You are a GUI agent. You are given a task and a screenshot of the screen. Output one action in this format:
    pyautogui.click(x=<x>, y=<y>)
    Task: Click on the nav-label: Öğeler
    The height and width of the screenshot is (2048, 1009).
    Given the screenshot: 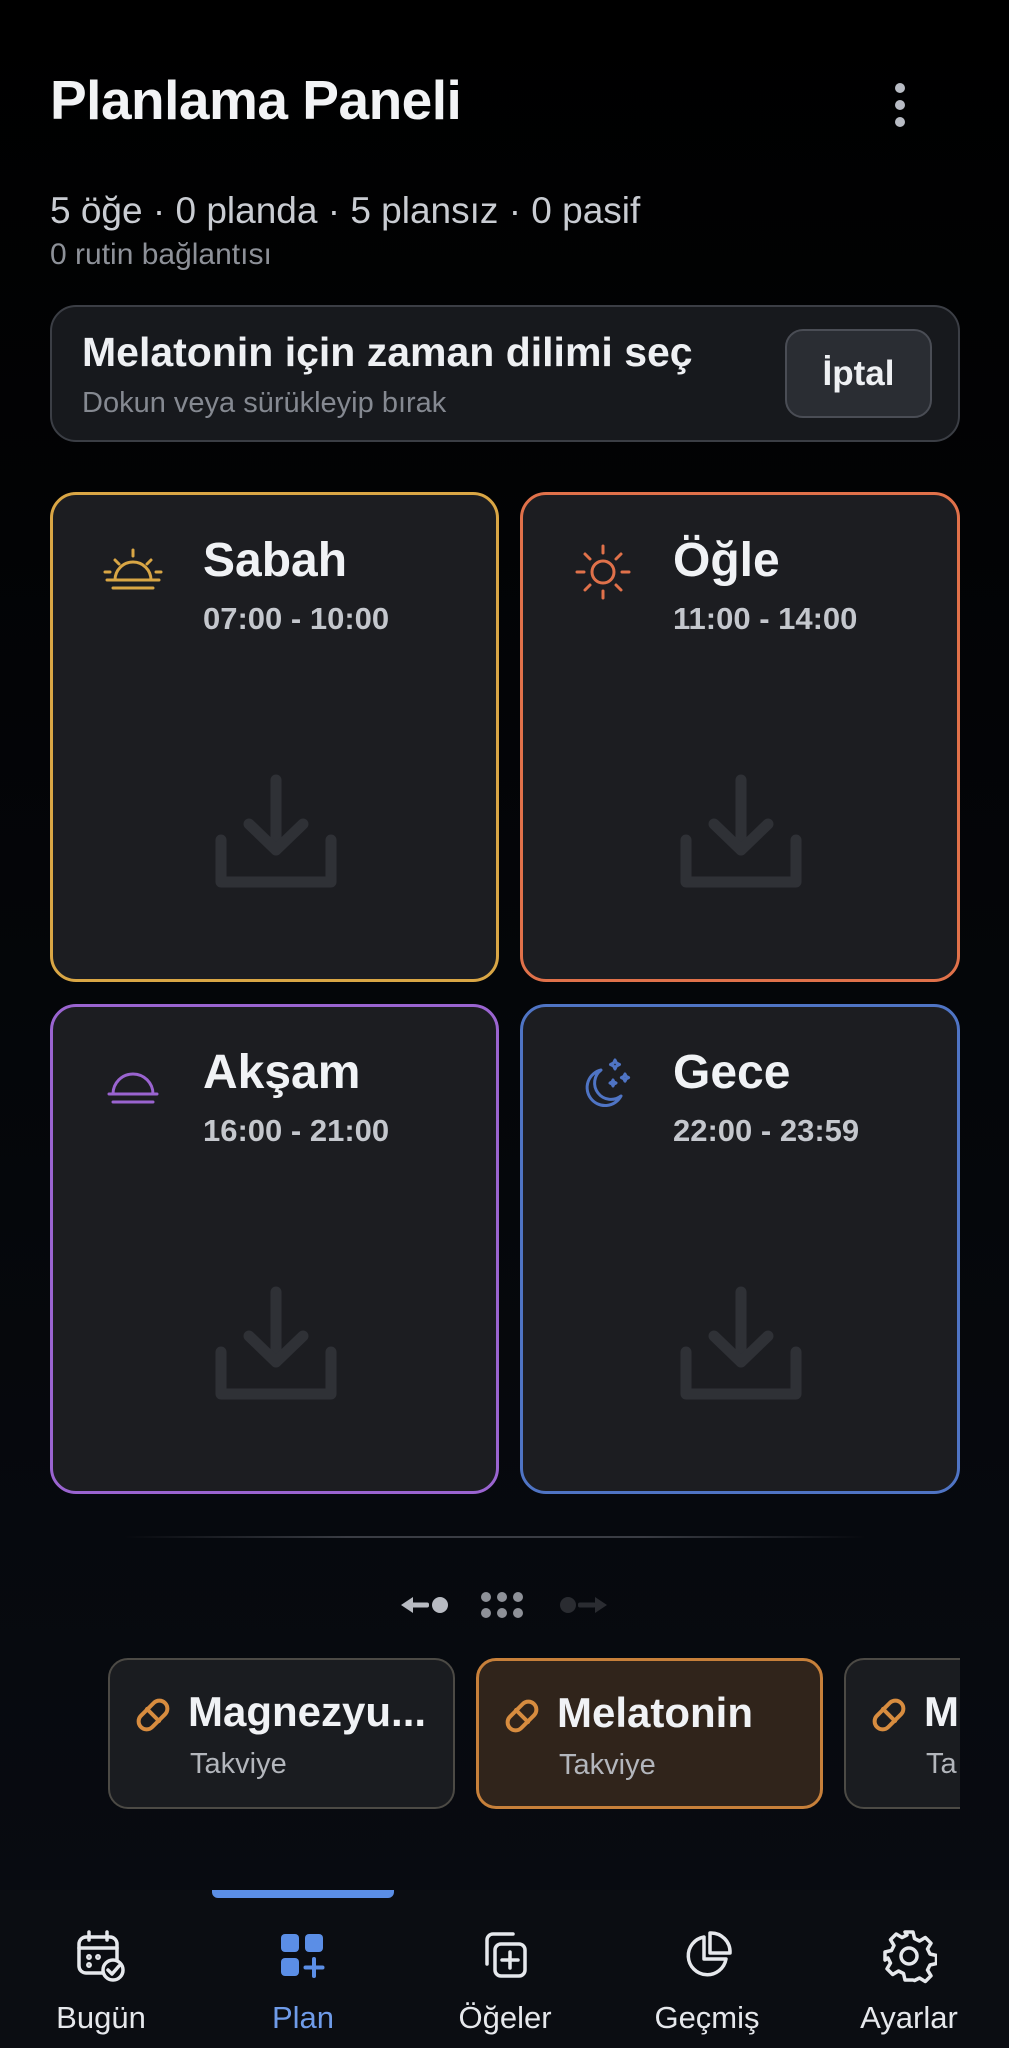 What is the action you would take?
    pyautogui.click(x=505, y=2017)
    